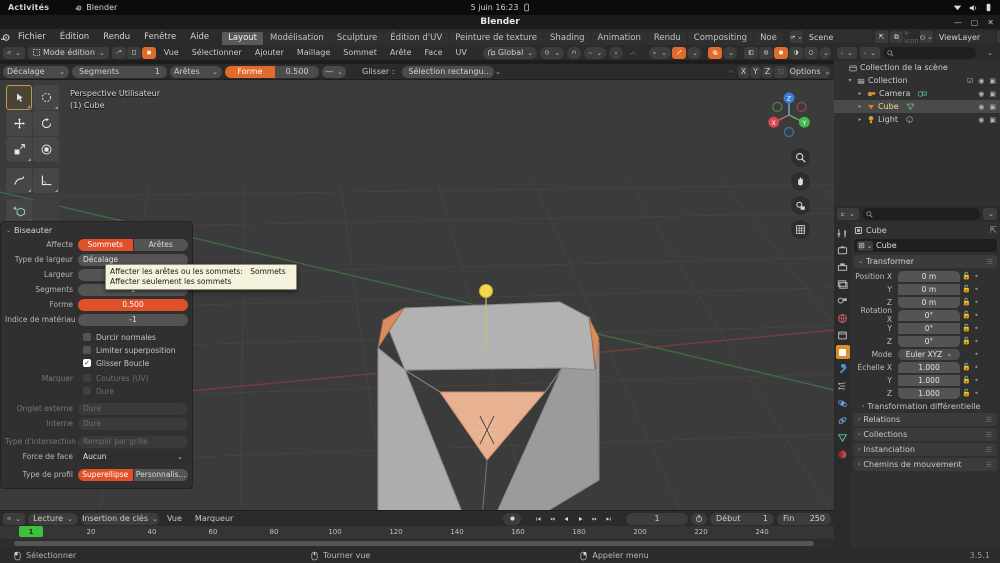  Describe the element at coordinates (860, 119) in the screenshot. I see `expand-arrow: ▸` at that location.